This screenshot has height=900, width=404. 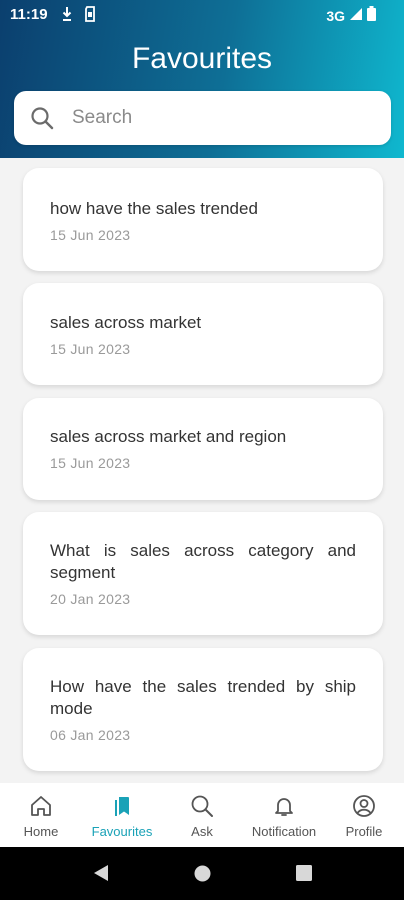 I want to click on battery-icon, so click(x=371, y=16).